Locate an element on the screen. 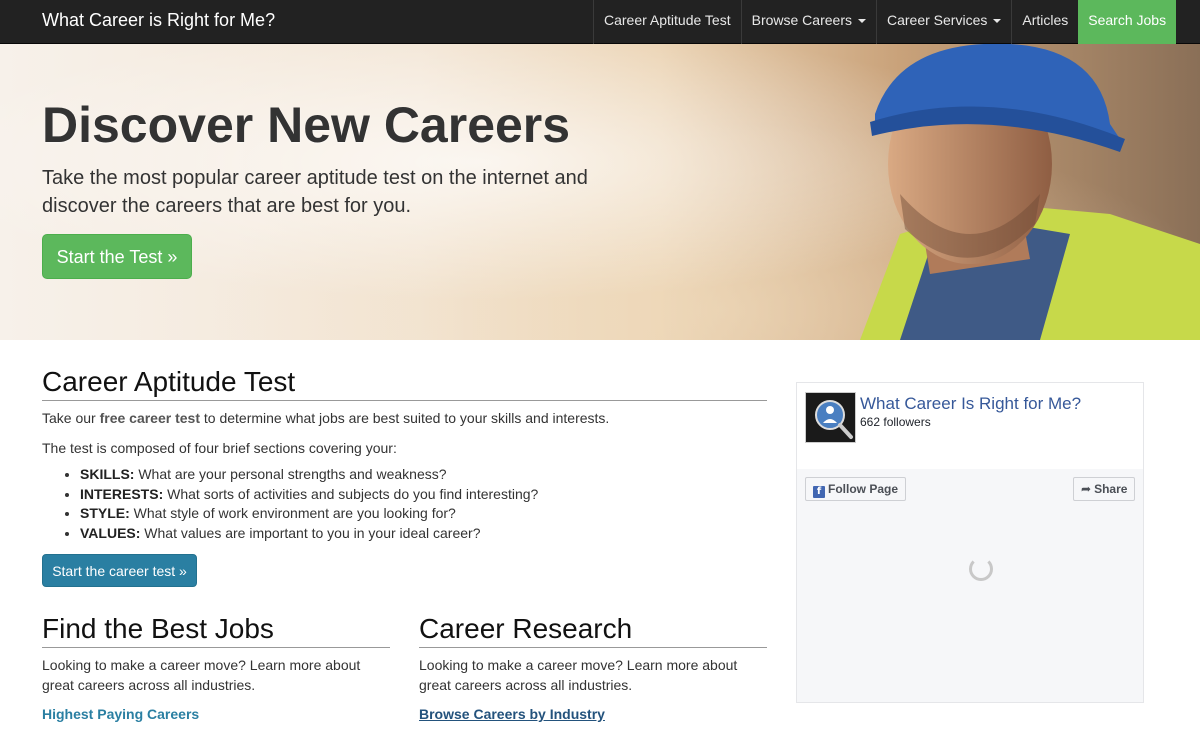 This screenshot has width=1200, height=729. highest-paying-careers-link: Highest Paying Careers is located at coordinates (120, 714).